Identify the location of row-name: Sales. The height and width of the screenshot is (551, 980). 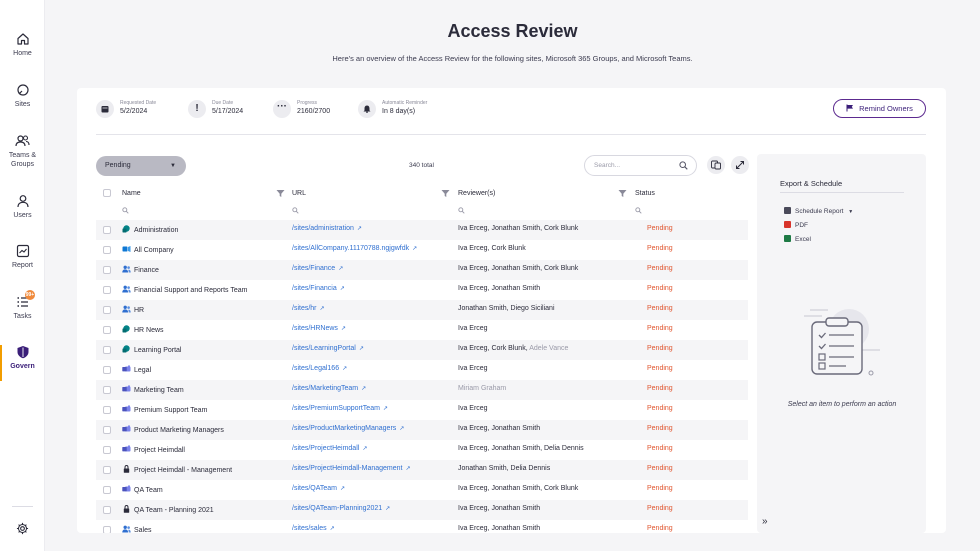
(137, 529).